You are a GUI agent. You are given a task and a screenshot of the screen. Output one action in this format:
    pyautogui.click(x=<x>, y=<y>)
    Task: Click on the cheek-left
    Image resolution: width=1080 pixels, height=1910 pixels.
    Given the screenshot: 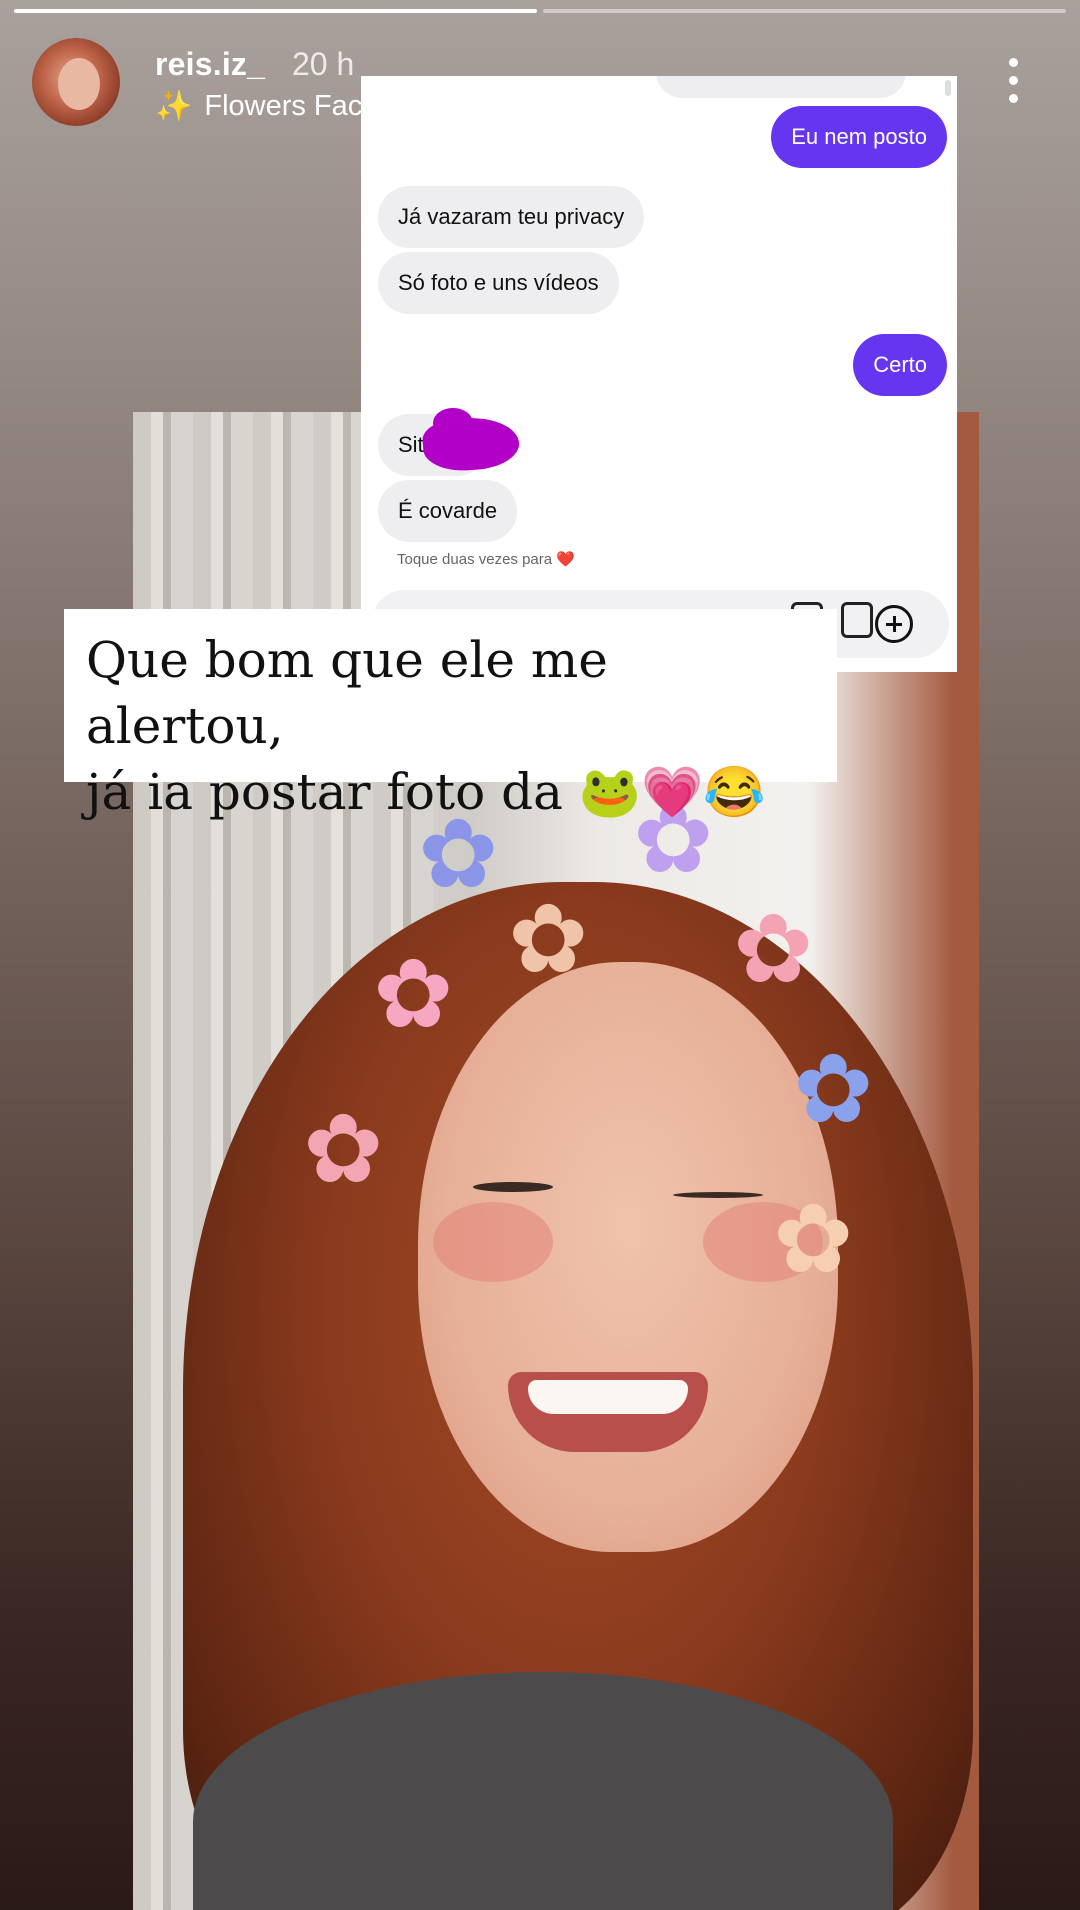 What is the action you would take?
    pyautogui.click(x=493, y=1242)
    